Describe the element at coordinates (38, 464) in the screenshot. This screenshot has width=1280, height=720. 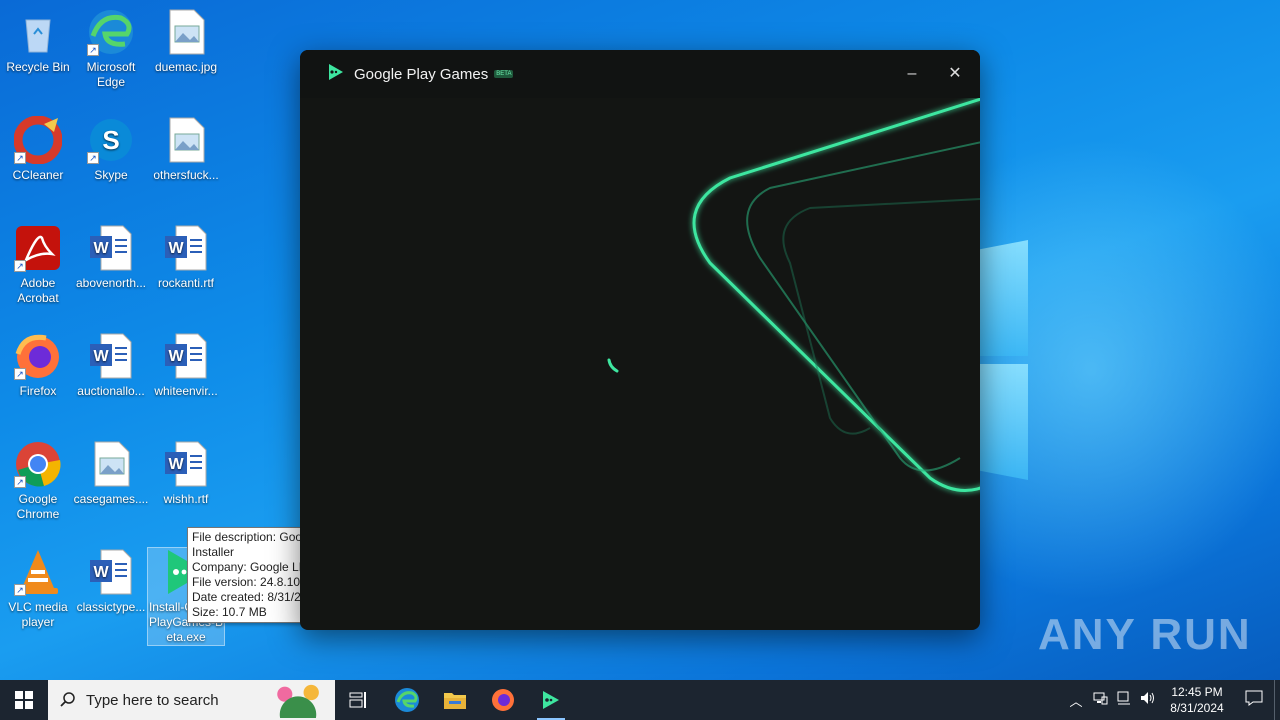
I see `chrome-icon: ↗` at that location.